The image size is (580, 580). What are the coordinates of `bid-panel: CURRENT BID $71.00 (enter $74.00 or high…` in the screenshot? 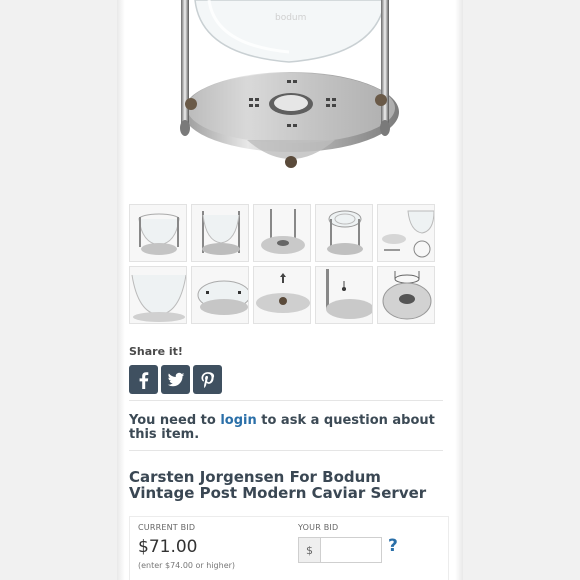 It's located at (289, 548).